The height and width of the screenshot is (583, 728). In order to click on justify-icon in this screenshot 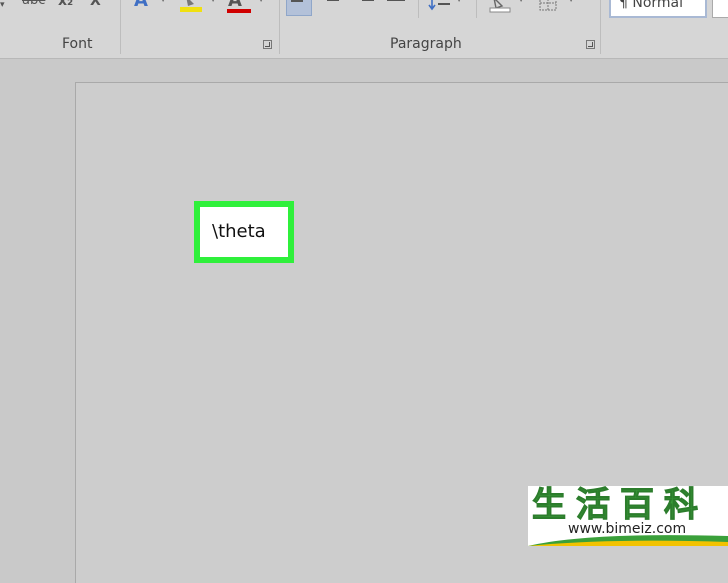, I will do `click(396, 2)`.